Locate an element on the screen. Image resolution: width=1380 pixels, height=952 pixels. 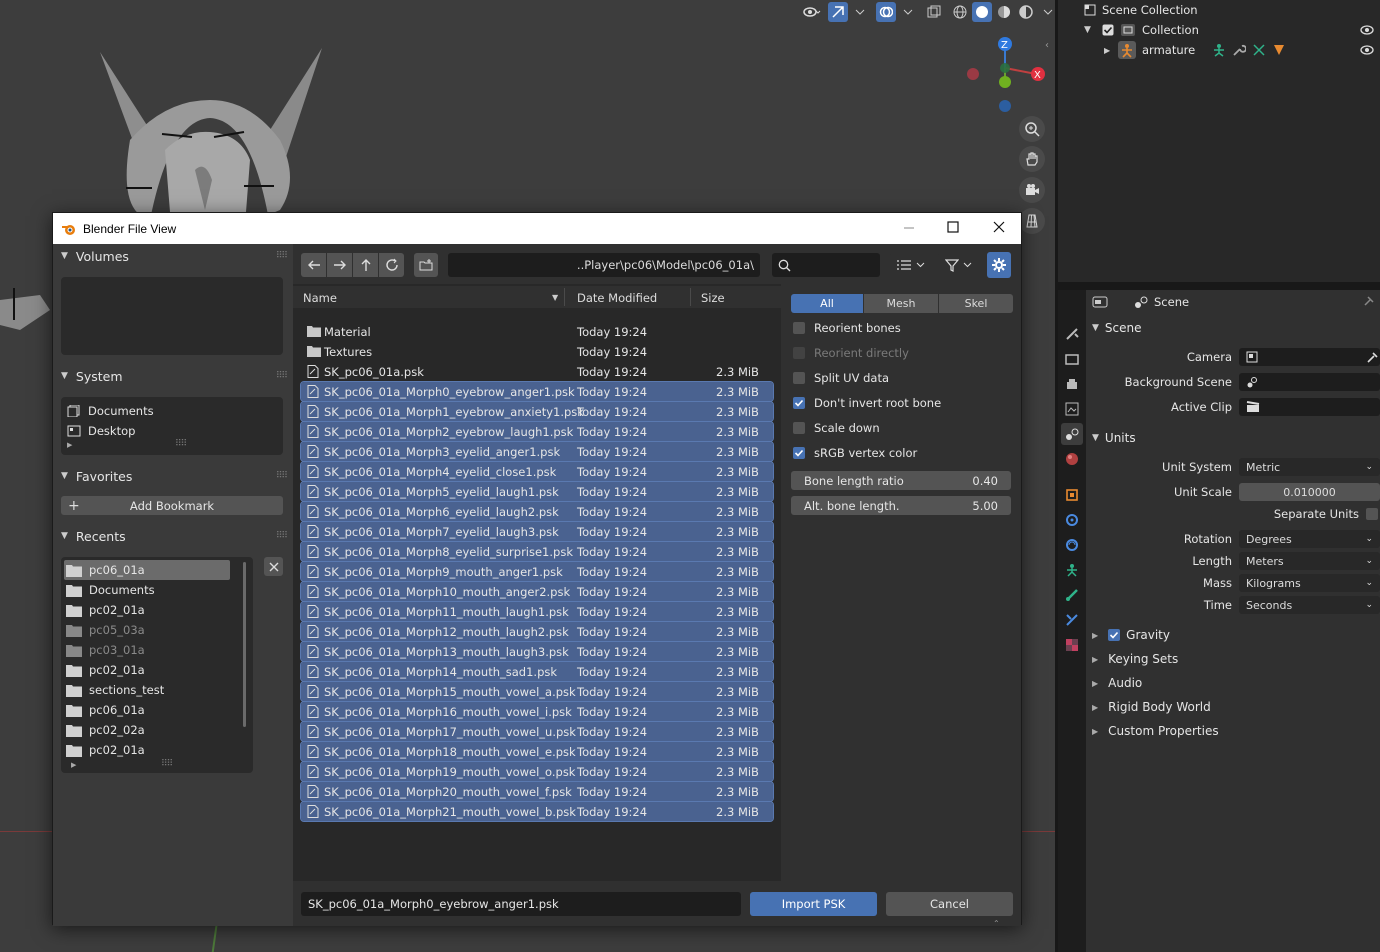
drag-handle-icon: ⠿⠿ is located at coordinates (282, 256).